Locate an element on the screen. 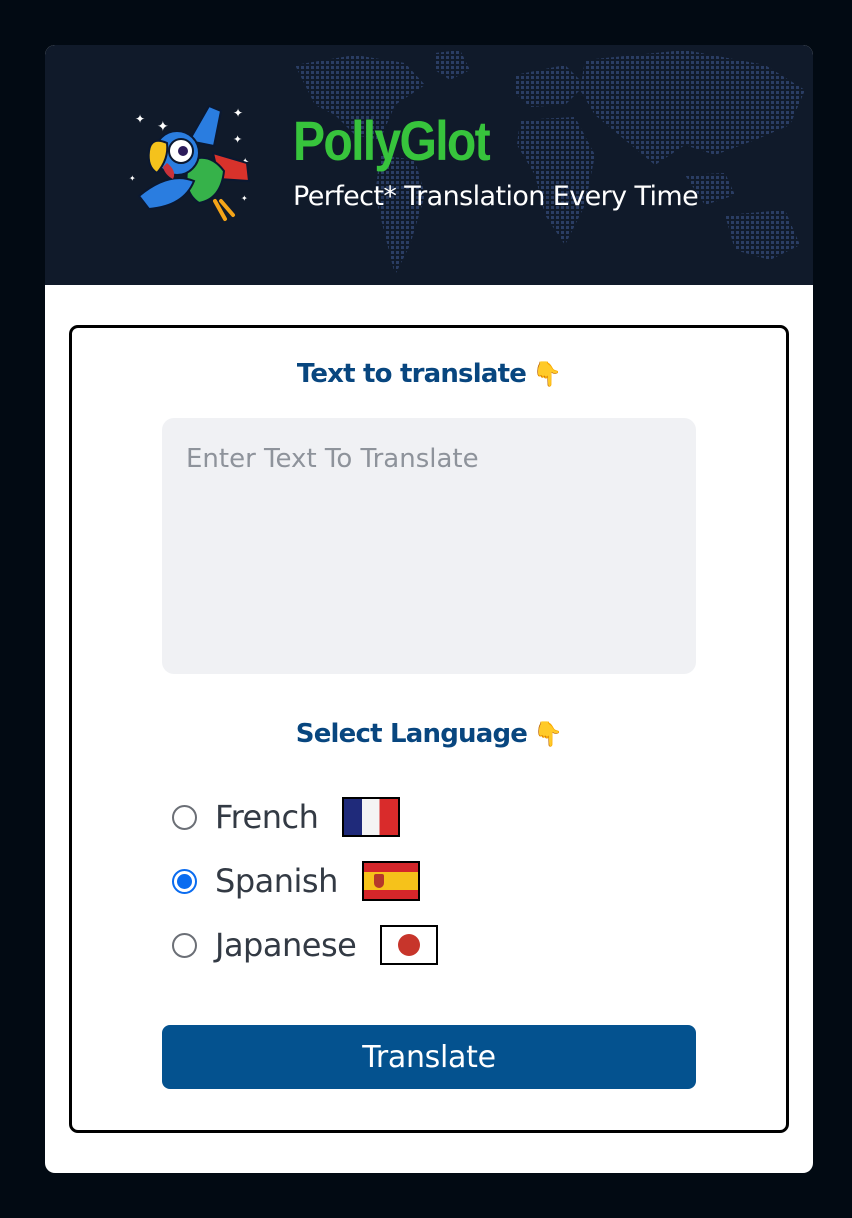 The width and height of the screenshot is (852, 1218). app-title: PollyGlot is located at coordinates (392, 140).